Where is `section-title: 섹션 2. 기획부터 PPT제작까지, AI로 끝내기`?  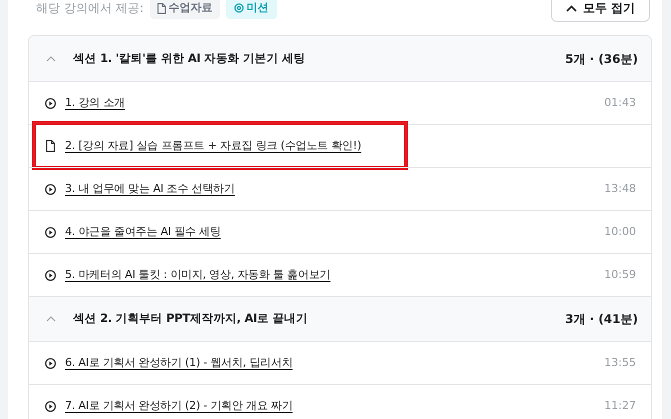 section-title: 섹션 2. 기획부터 PPT제작까지, AI로 끝내기 is located at coordinates (190, 319).